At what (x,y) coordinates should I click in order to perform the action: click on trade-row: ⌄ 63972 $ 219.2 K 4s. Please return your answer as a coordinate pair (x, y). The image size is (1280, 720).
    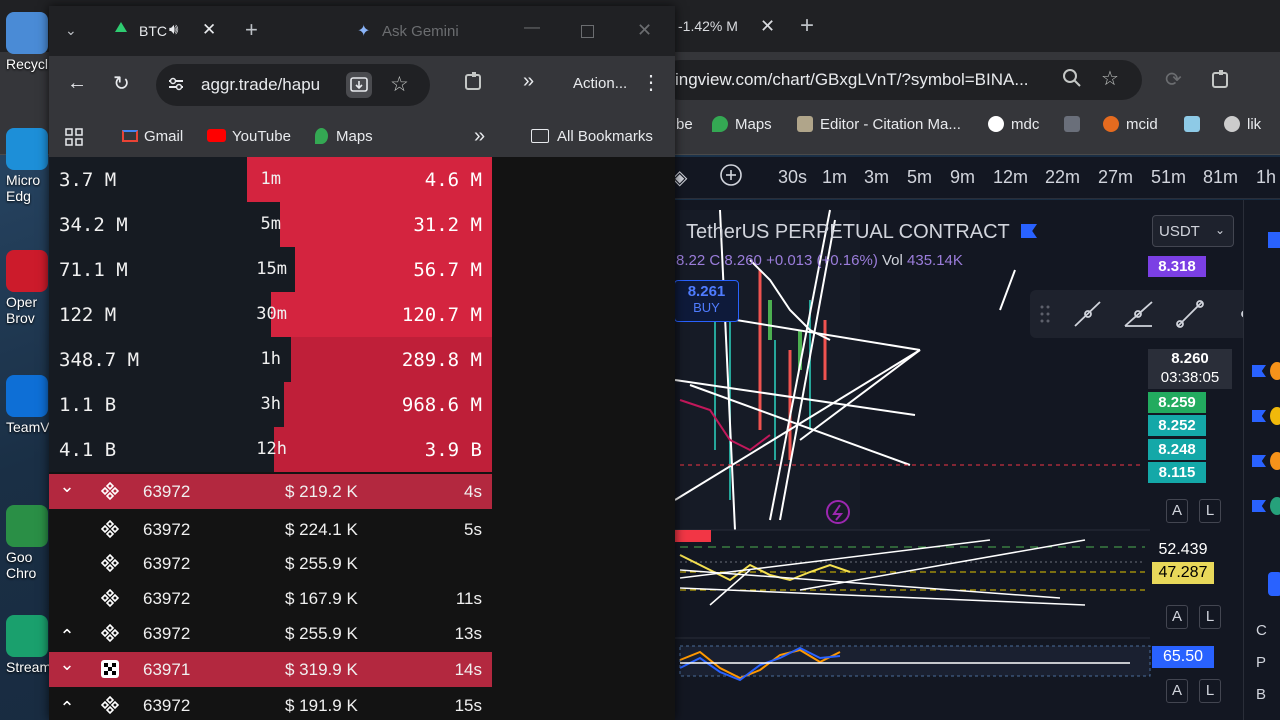
    Looking at the image, I should click on (270, 491).